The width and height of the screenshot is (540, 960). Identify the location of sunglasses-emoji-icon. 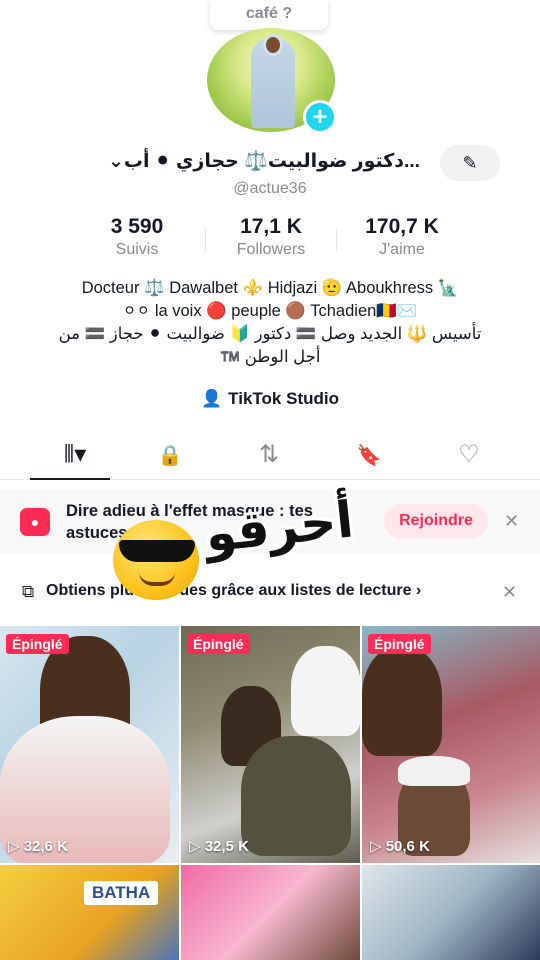
(158, 561).